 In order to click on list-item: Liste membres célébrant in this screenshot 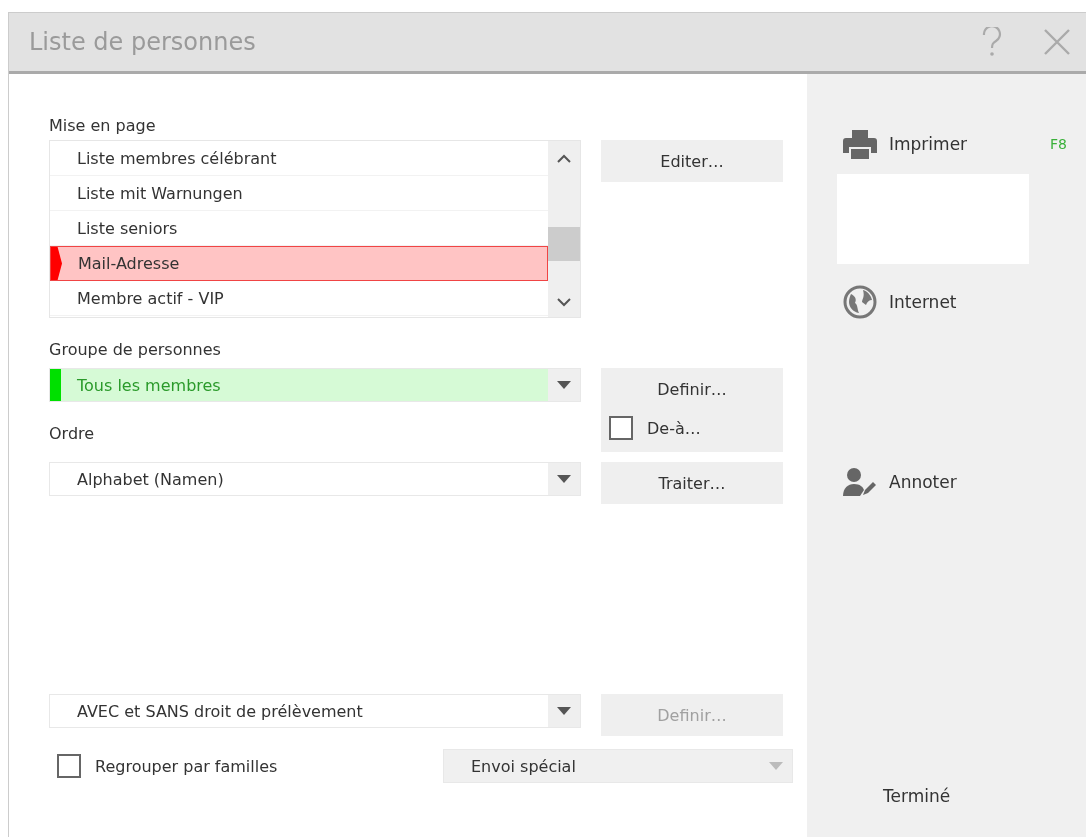, I will do `click(299, 158)`.